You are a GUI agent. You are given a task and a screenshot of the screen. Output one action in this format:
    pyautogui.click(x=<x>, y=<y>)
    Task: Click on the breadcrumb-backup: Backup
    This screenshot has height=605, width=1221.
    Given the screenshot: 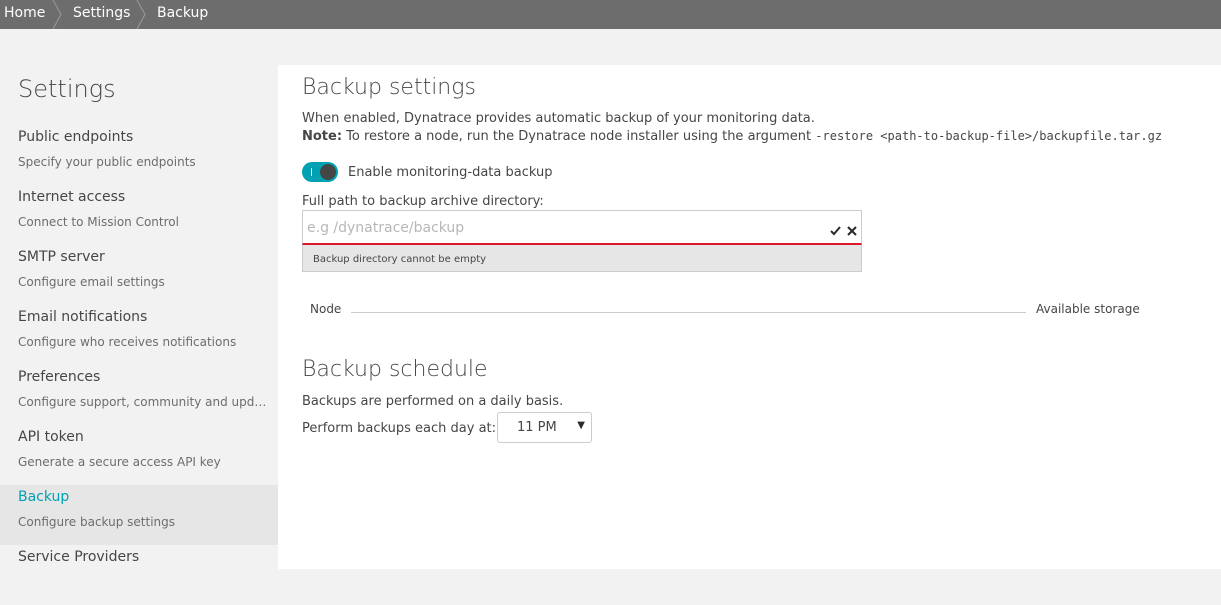 What is the action you would take?
    pyautogui.click(x=183, y=13)
    